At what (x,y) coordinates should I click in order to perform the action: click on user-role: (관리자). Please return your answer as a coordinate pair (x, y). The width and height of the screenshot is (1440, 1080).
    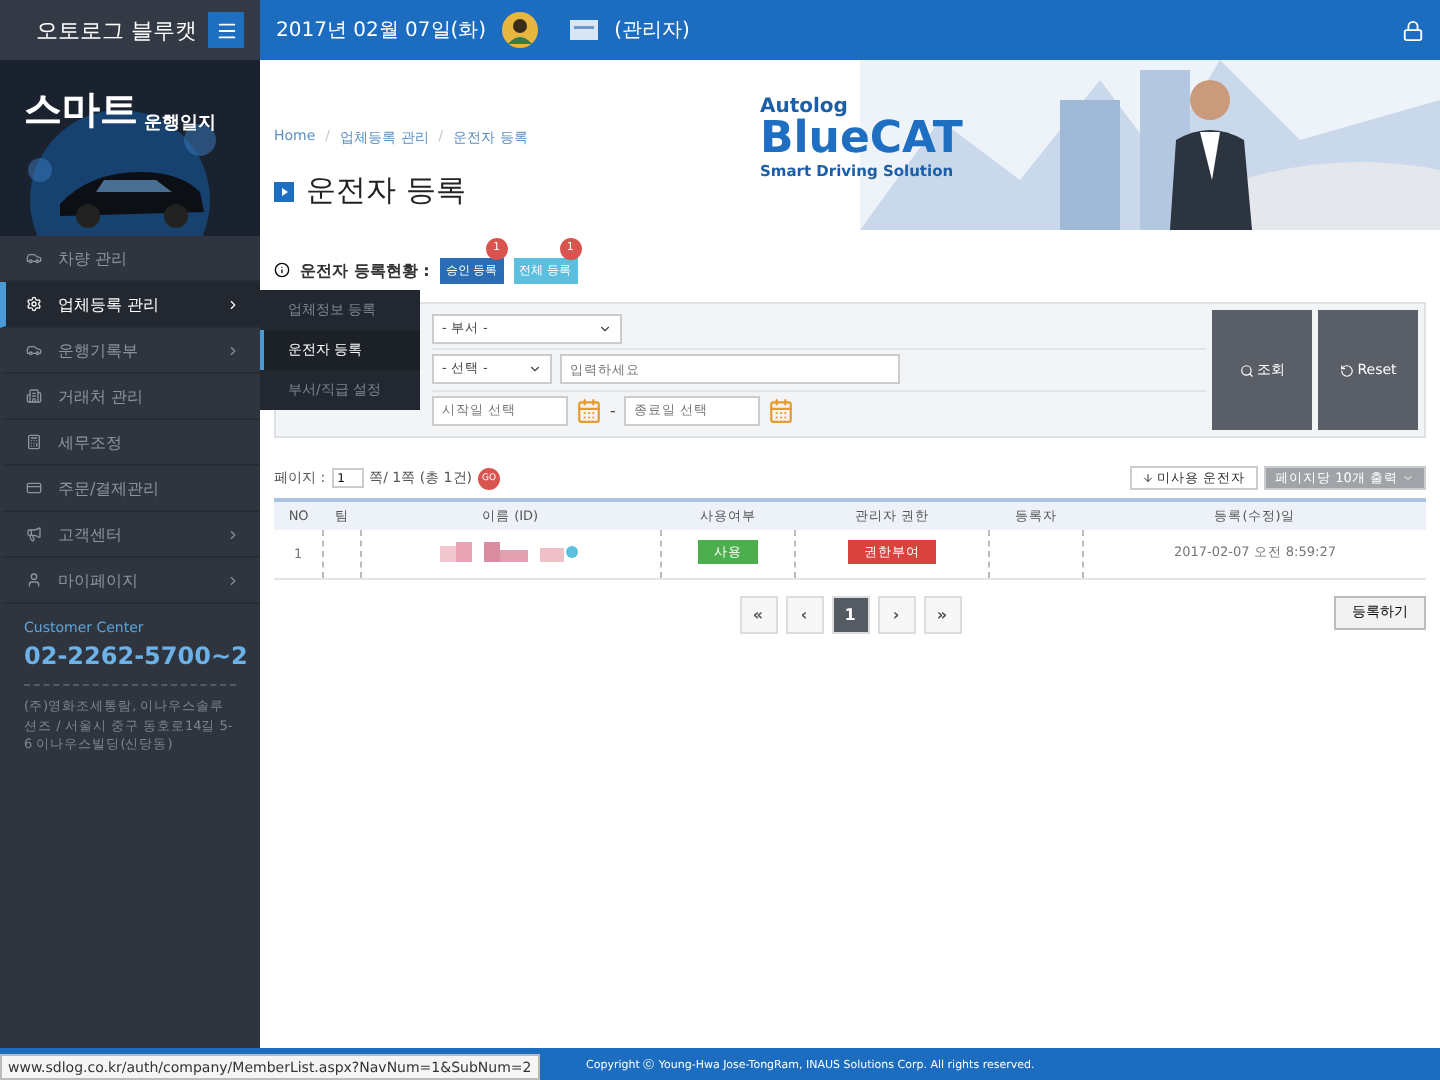
    Looking at the image, I should click on (652, 31).